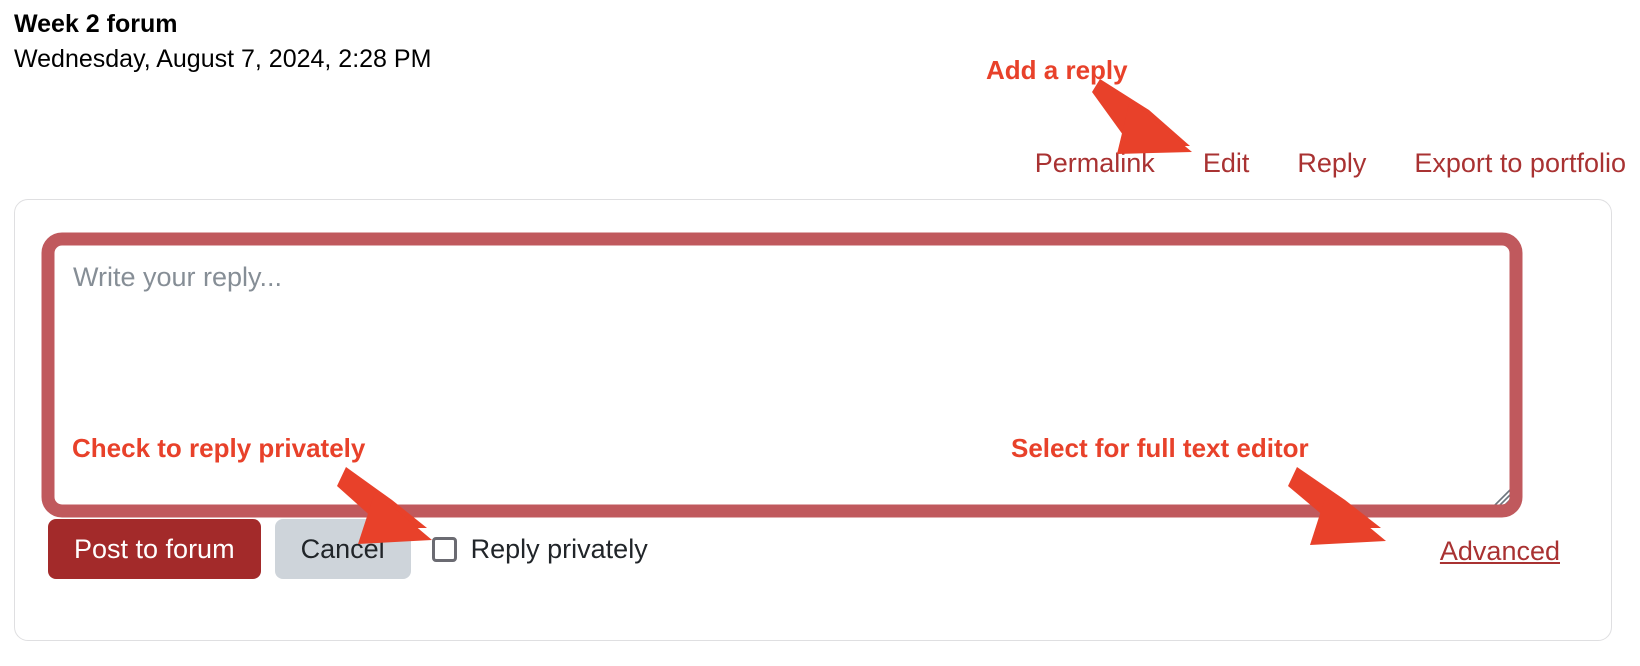 This screenshot has width=1640, height=666. What do you see at coordinates (342, 549) in the screenshot?
I see `cancel-button: Cancel` at bounding box center [342, 549].